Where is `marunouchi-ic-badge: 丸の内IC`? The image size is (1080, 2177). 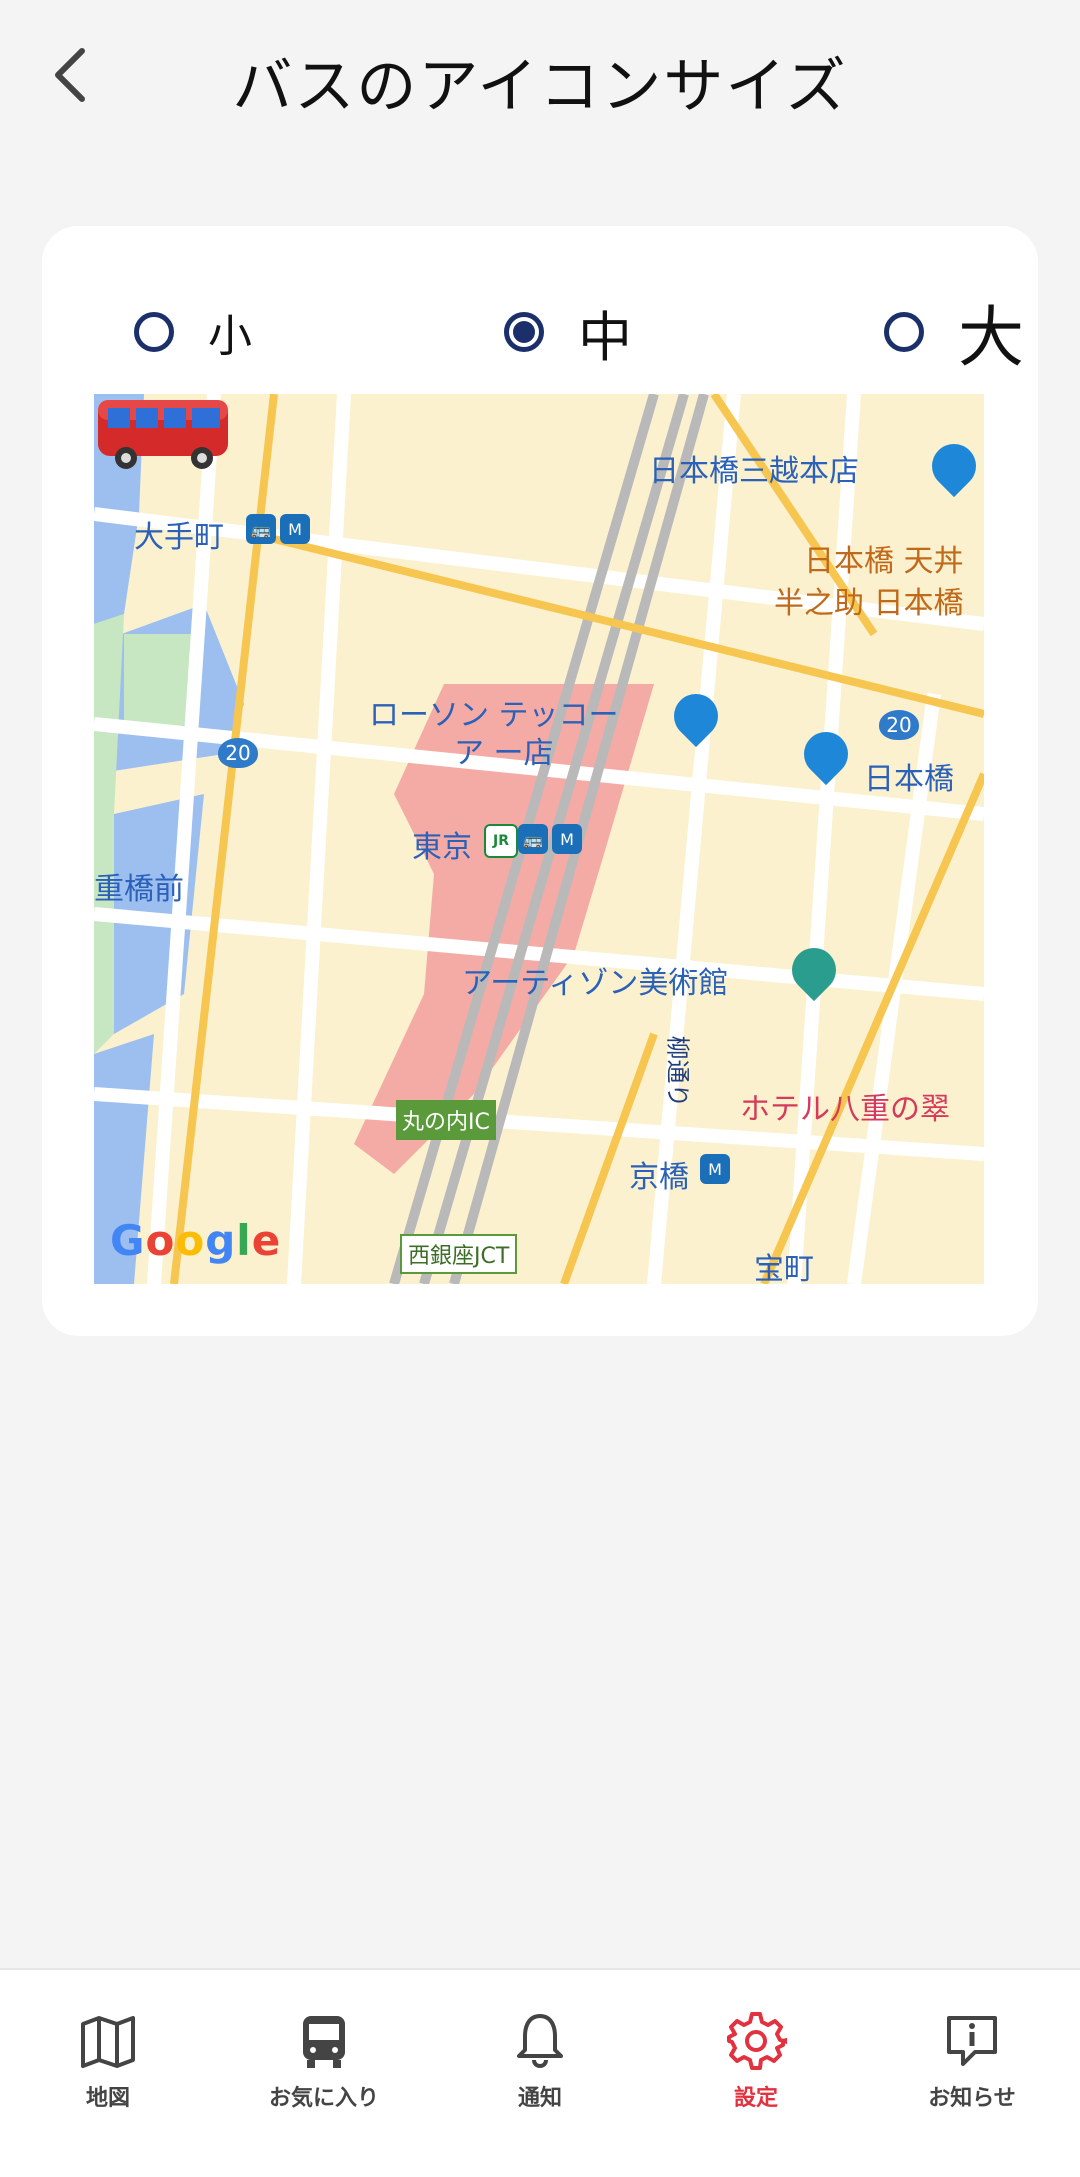
marunouchi-ic-badge: 丸の内IC is located at coordinates (446, 1120).